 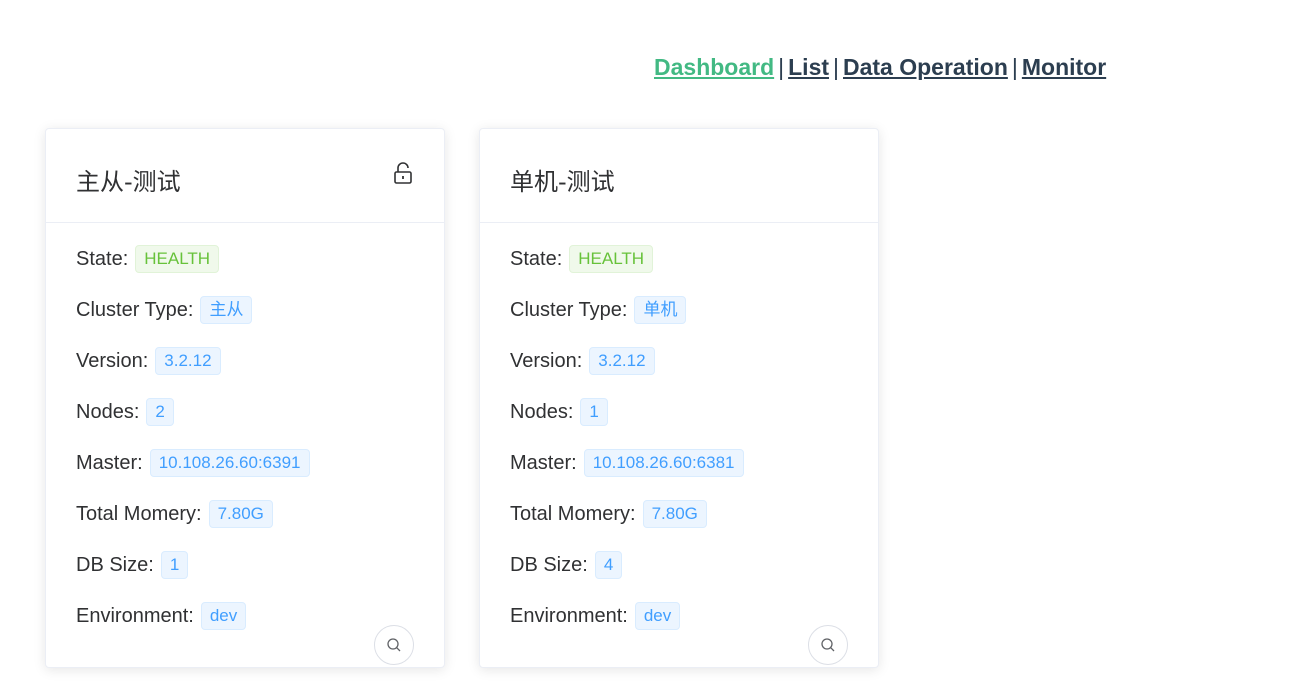 What do you see at coordinates (714, 67) in the screenshot?
I see `nav-dashboard-link: Dashboard` at bounding box center [714, 67].